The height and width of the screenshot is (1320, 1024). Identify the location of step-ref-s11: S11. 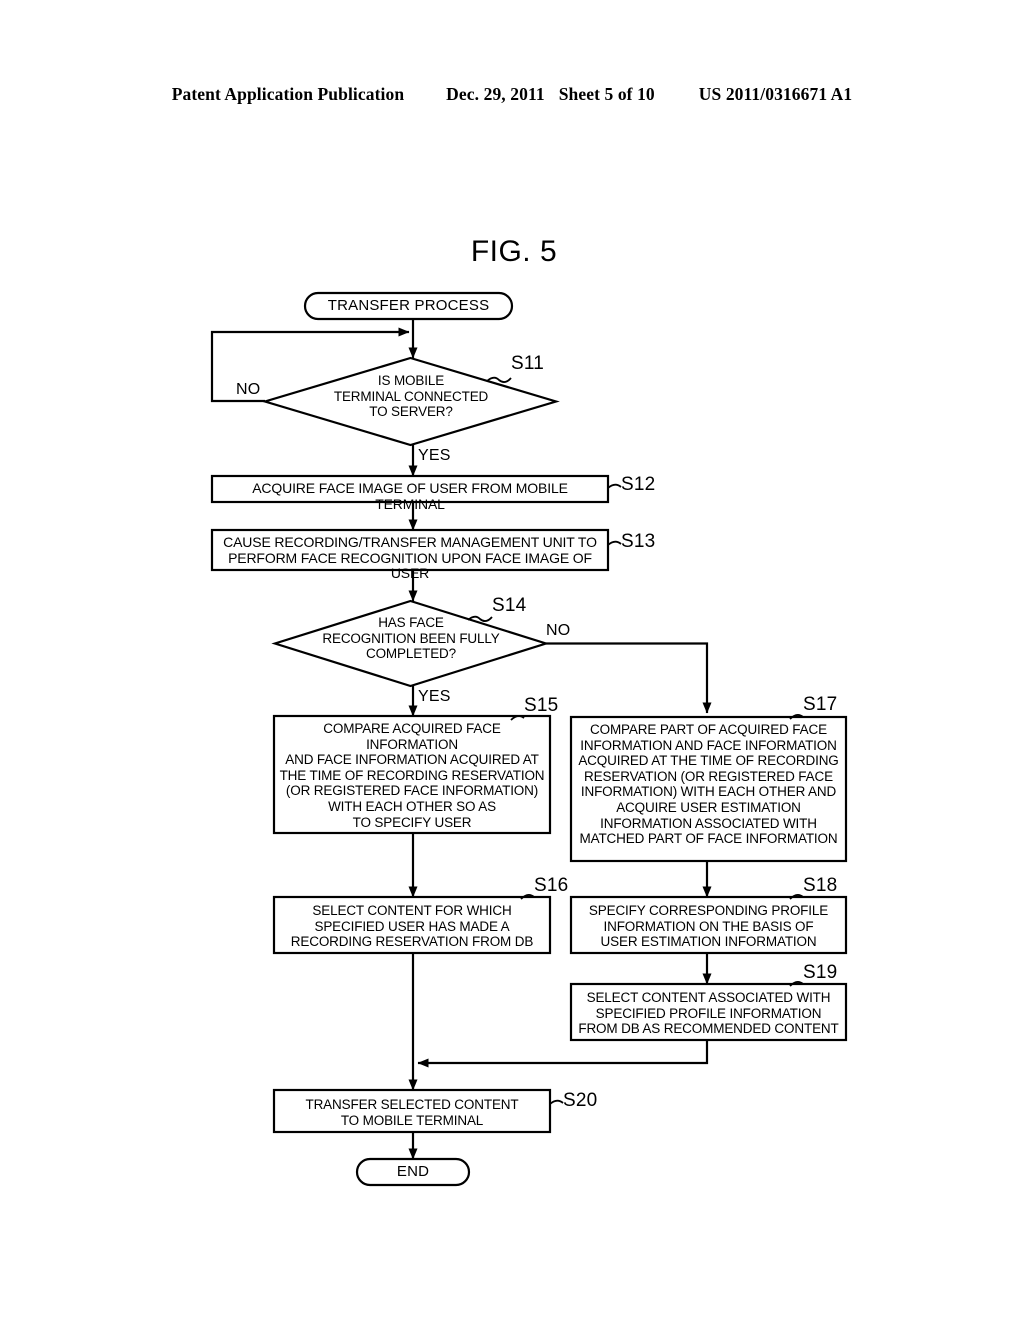
(527, 363).